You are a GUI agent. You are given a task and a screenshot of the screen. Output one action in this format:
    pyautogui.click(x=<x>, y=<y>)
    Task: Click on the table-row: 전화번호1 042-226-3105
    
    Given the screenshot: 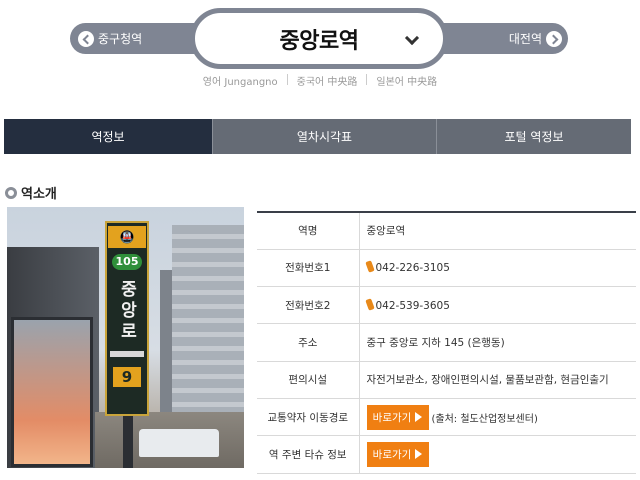 What is the action you would take?
    pyautogui.click(x=446, y=268)
    